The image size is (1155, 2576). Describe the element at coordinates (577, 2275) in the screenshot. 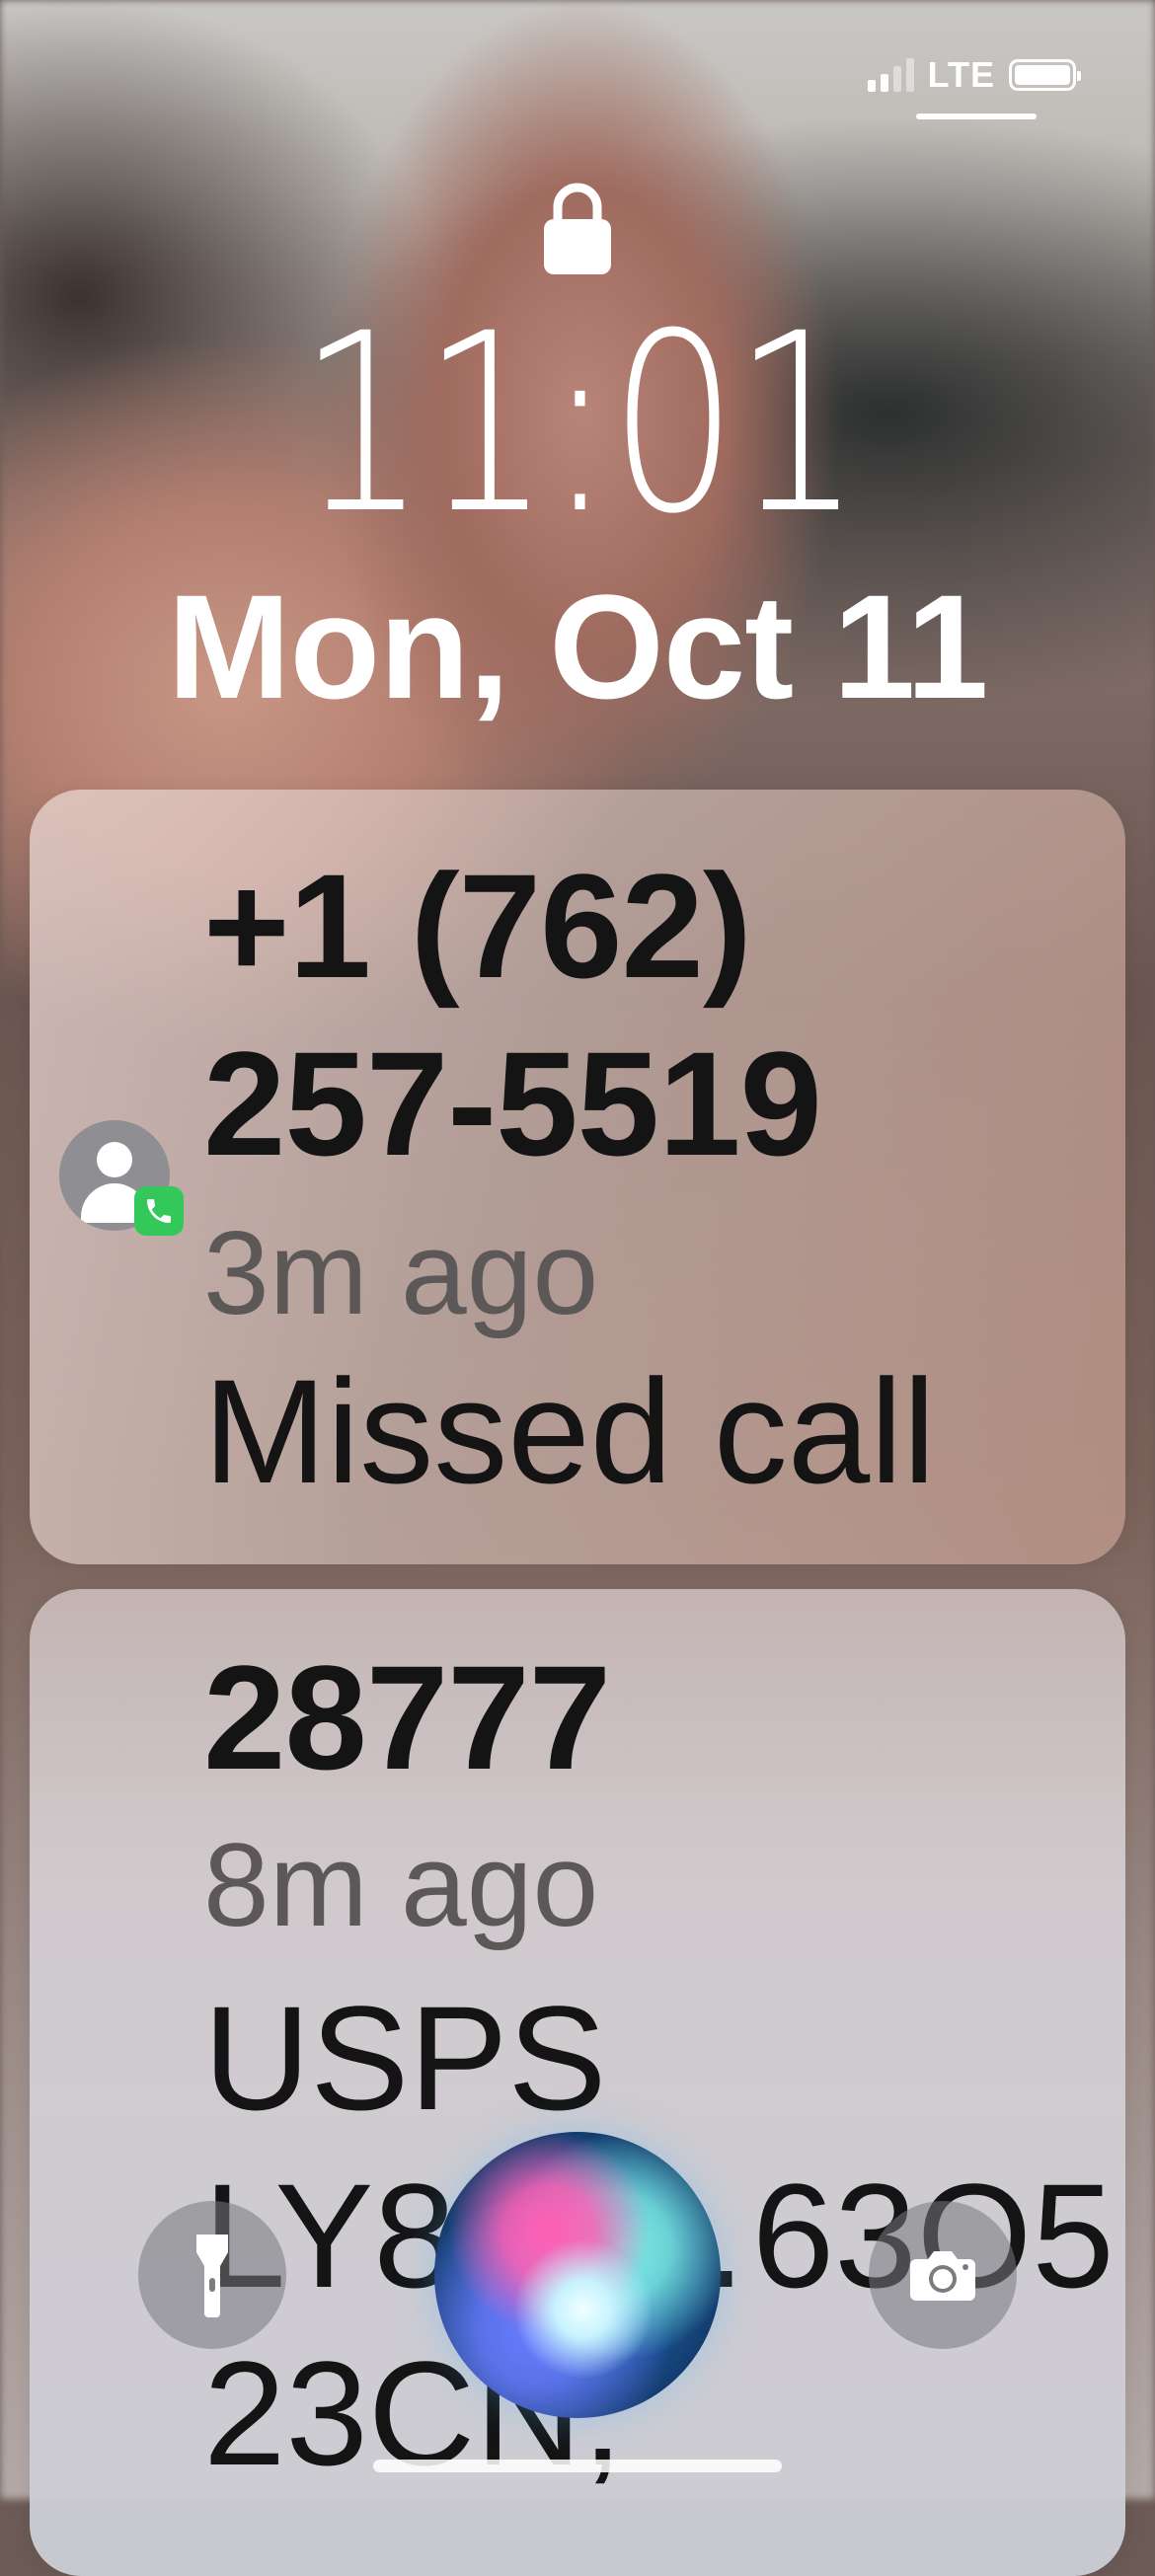

I see `siri-orb-icon` at that location.